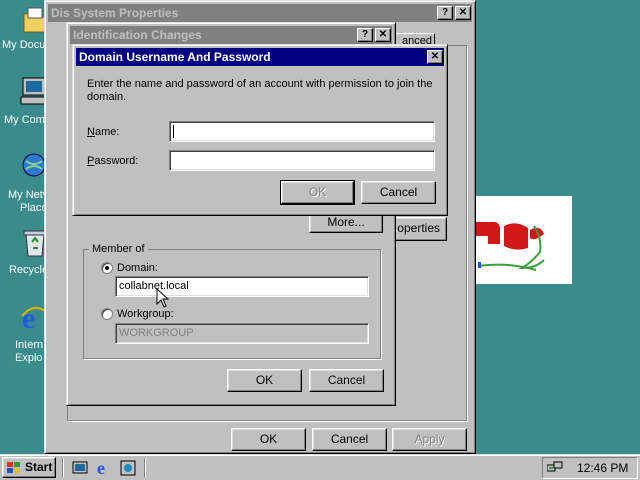  What do you see at coordinates (175, 57) in the screenshot?
I see `domain-credentials-title: Domain Username And Password` at bounding box center [175, 57].